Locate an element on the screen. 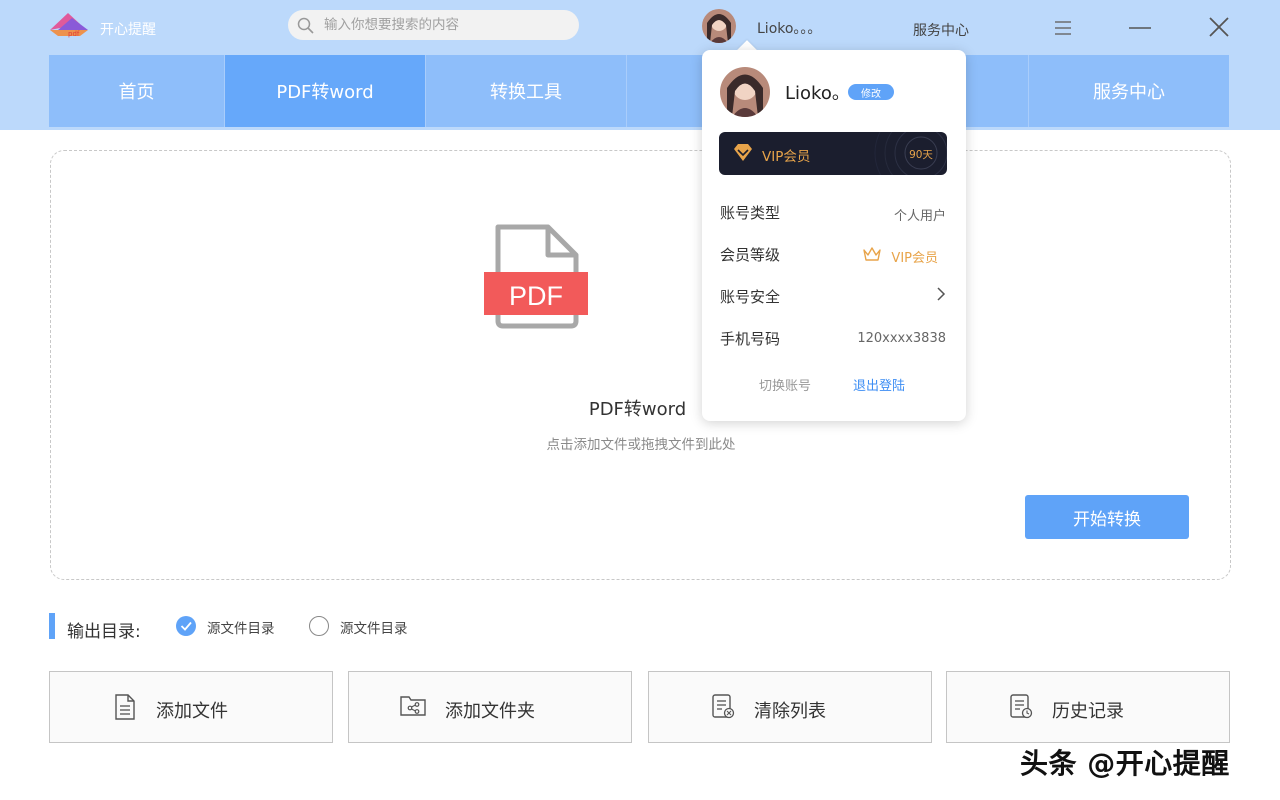  add-file-label: 添加文件 is located at coordinates (192, 711).